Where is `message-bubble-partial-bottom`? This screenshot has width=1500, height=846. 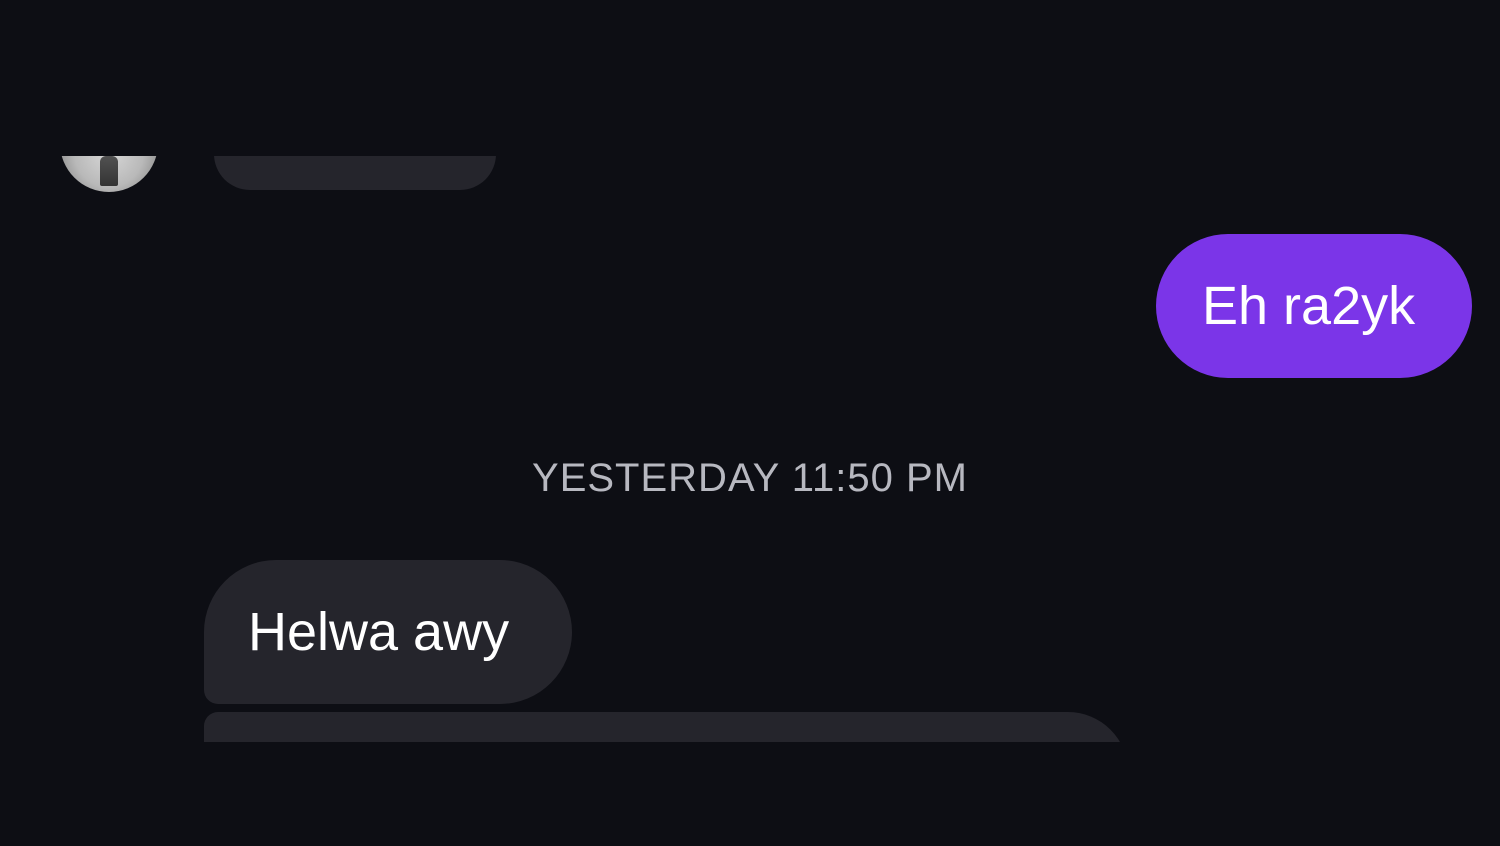
message-bubble-partial-bottom is located at coordinates (666, 727).